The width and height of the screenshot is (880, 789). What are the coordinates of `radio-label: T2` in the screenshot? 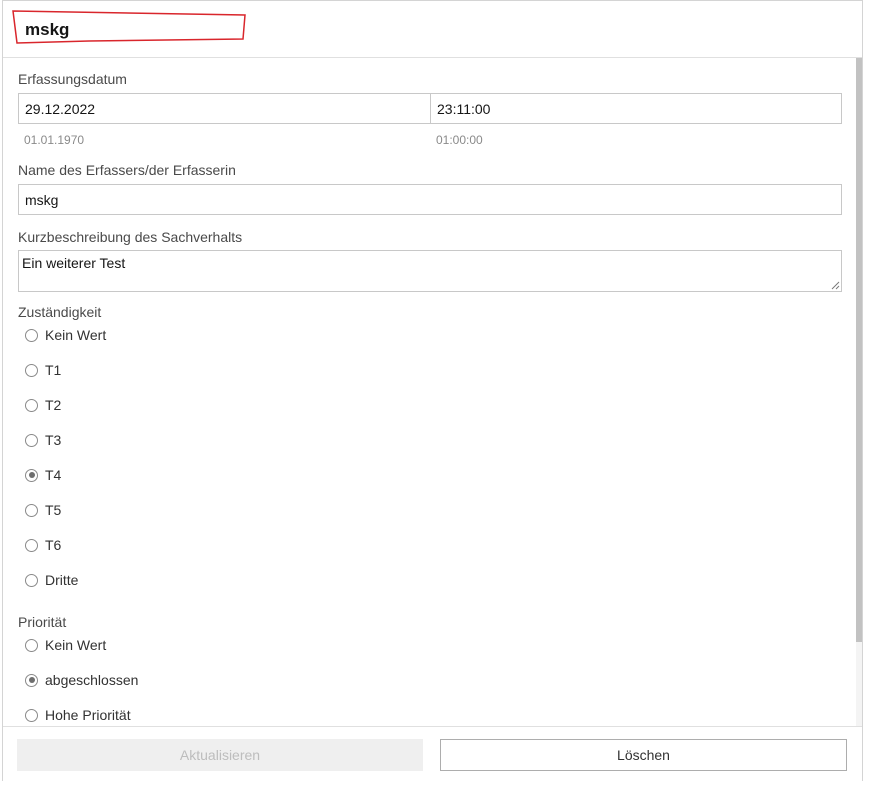 It's located at (53, 405).